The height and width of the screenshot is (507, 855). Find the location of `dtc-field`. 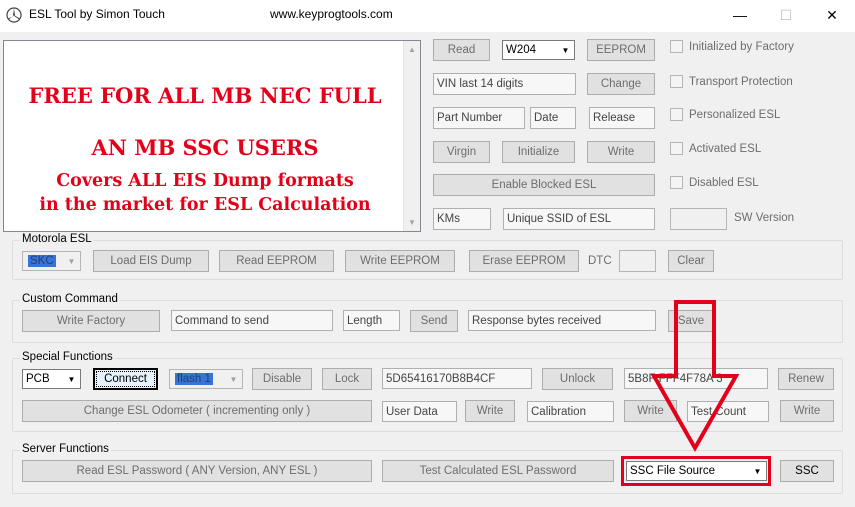

dtc-field is located at coordinates (637, 261).